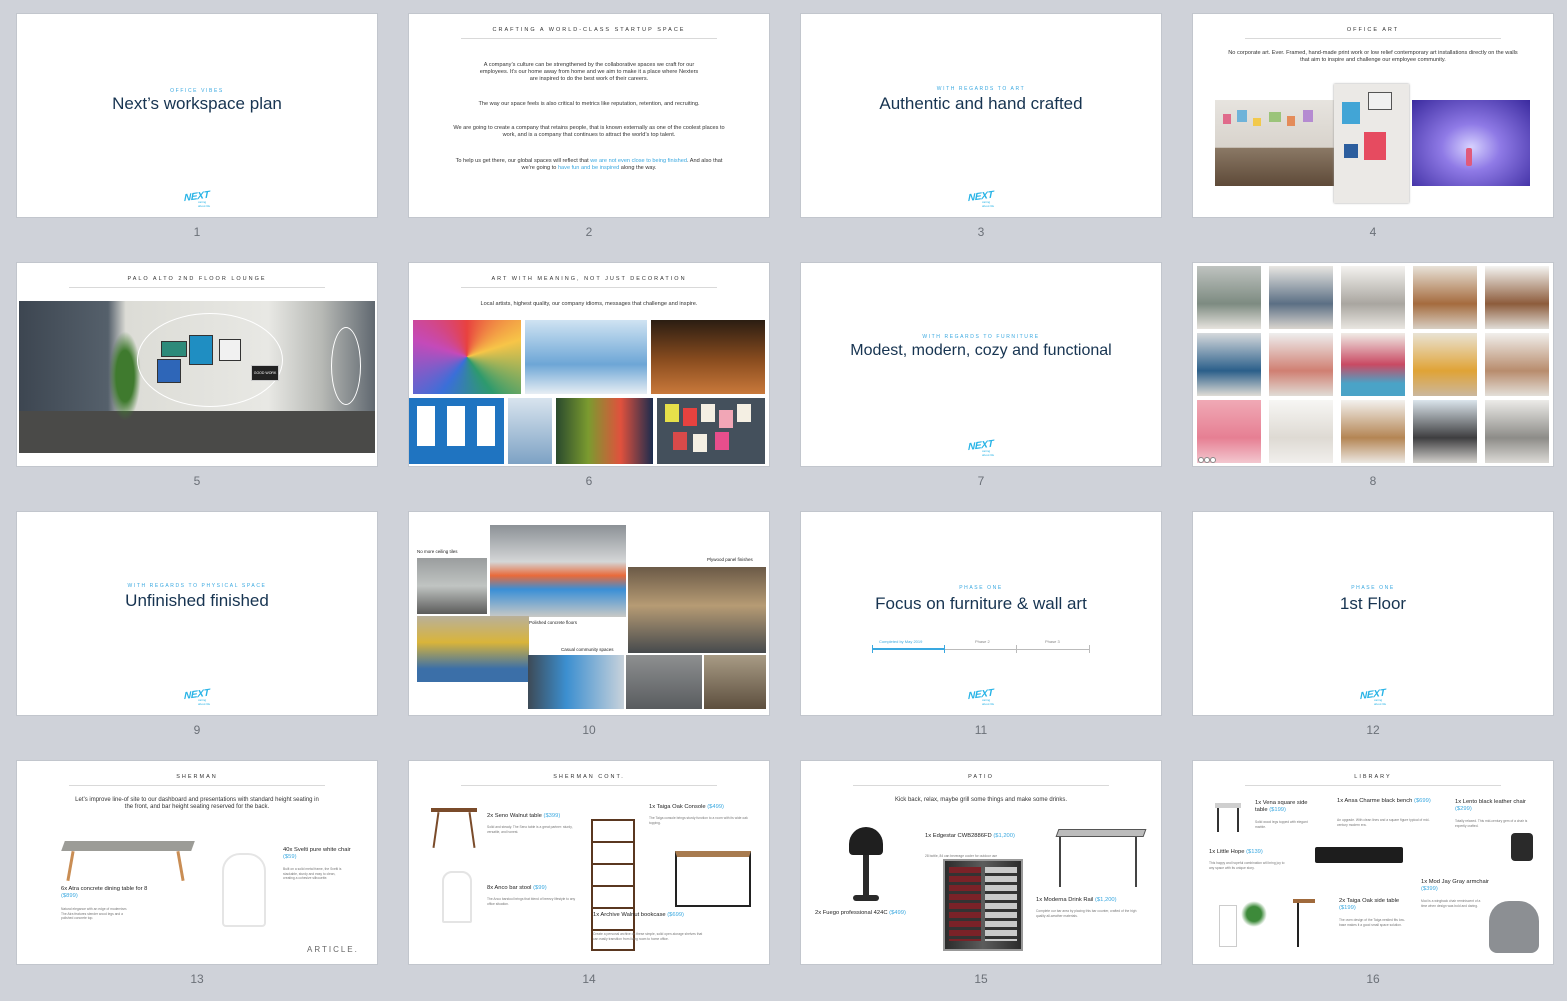  What do you see at coordinates (456, 431) in the screenshot?
I see `photo-posters` at bounding box center [456, 431].